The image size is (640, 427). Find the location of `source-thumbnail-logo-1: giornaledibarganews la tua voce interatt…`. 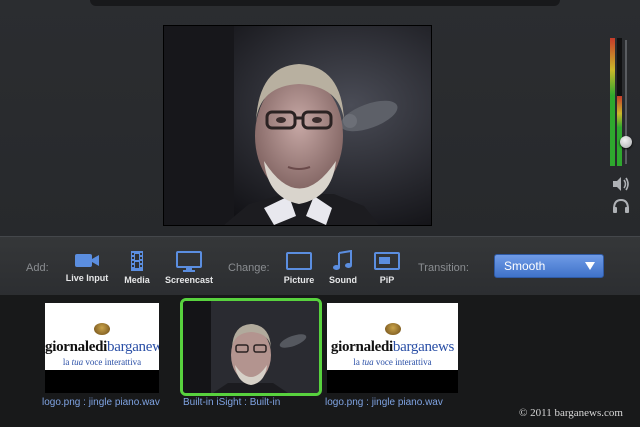

source-thumbnail-logo-1: giornaledibarganews la tua voce interatt… is located at coordinates (102, 348).